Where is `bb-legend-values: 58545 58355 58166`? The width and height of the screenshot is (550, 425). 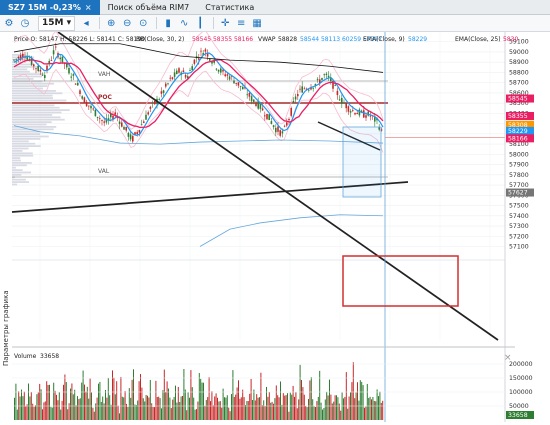 bb-legend-values: 58545 58355 58166 is located at coordinates (222, 39).